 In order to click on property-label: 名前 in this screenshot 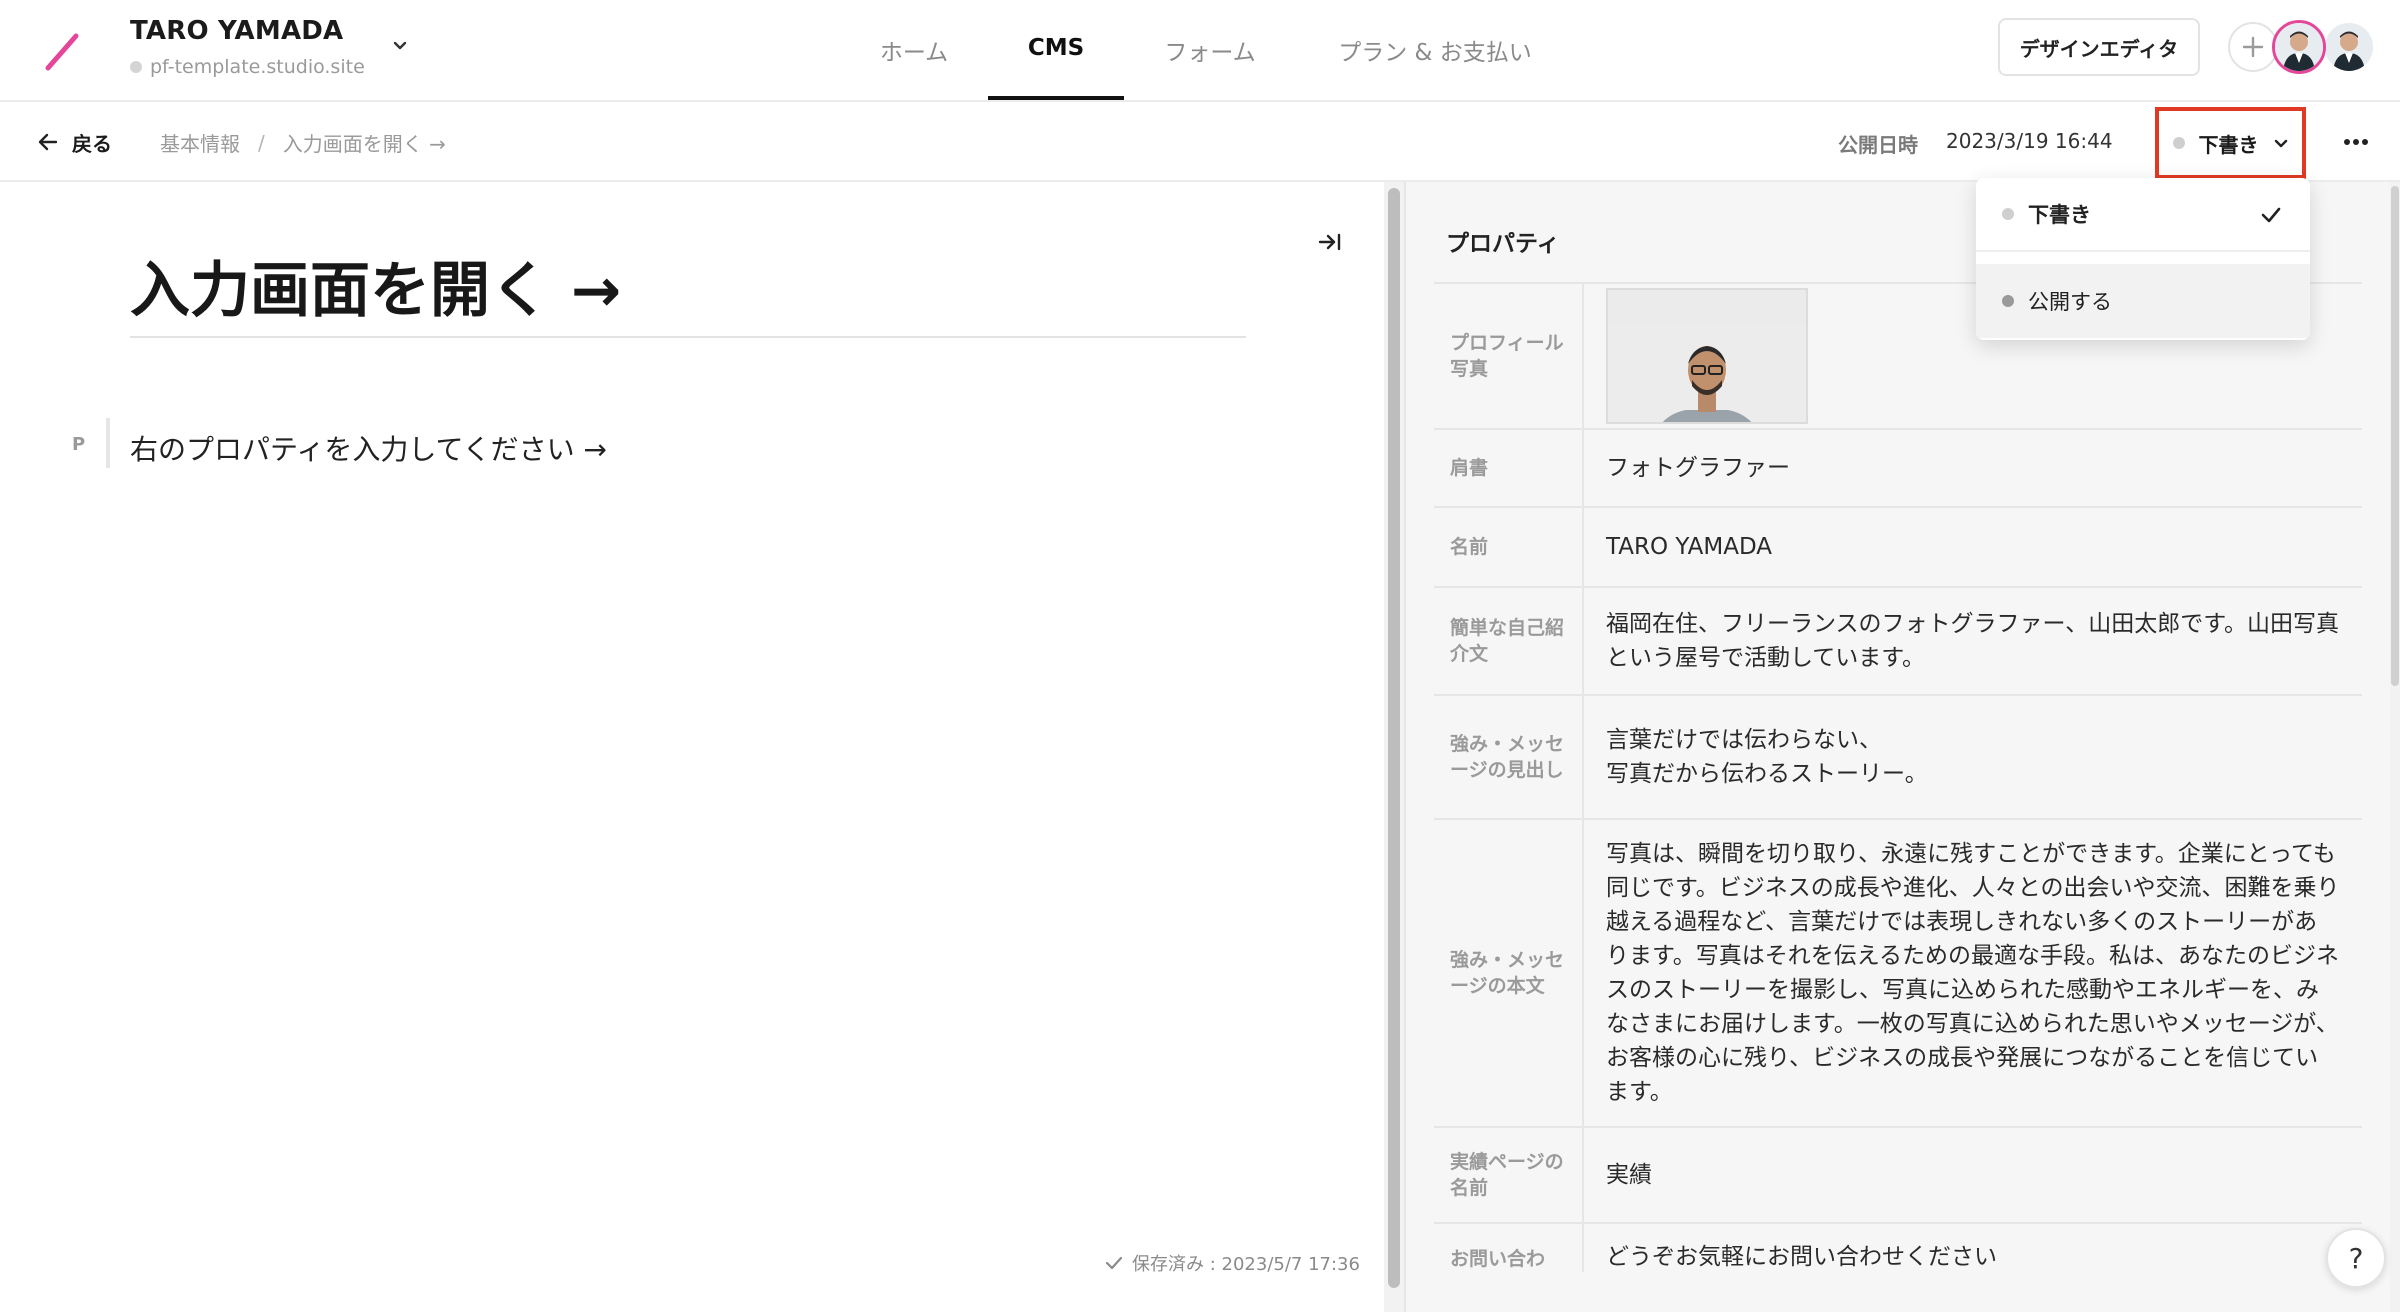, I will do `click(1509, 547)`.